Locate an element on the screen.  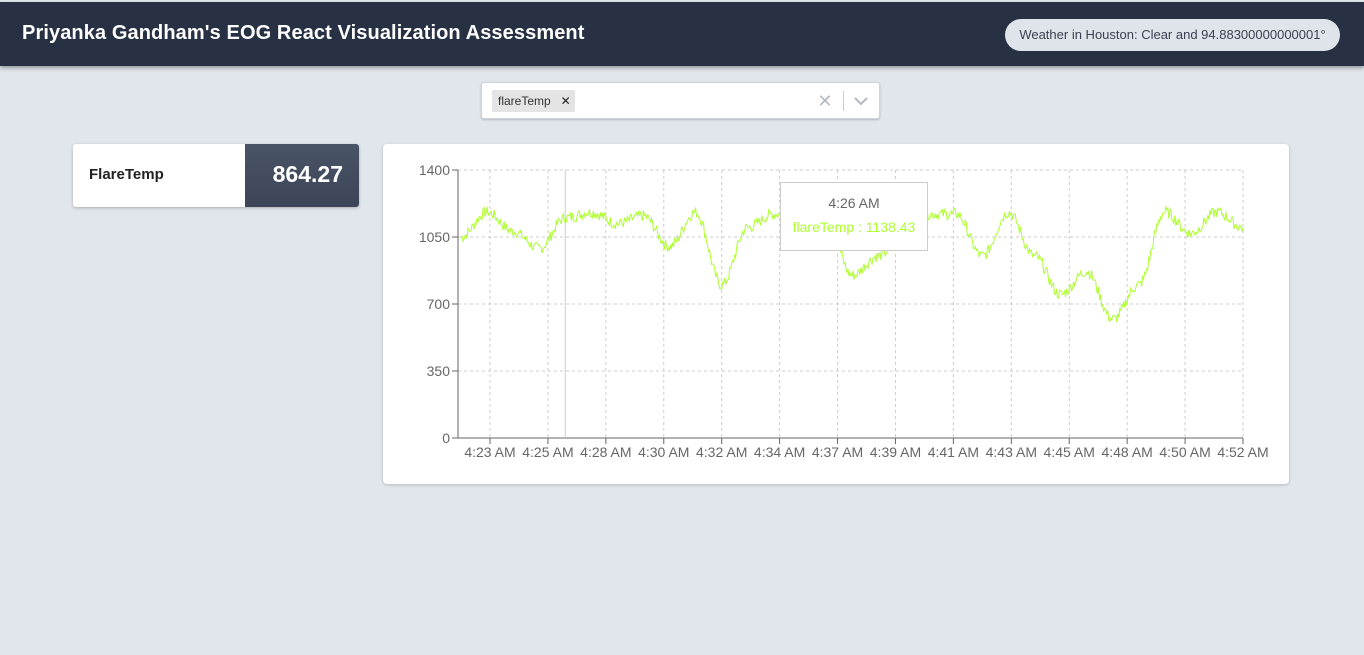
select-separator is located at coordinates (843, 101).